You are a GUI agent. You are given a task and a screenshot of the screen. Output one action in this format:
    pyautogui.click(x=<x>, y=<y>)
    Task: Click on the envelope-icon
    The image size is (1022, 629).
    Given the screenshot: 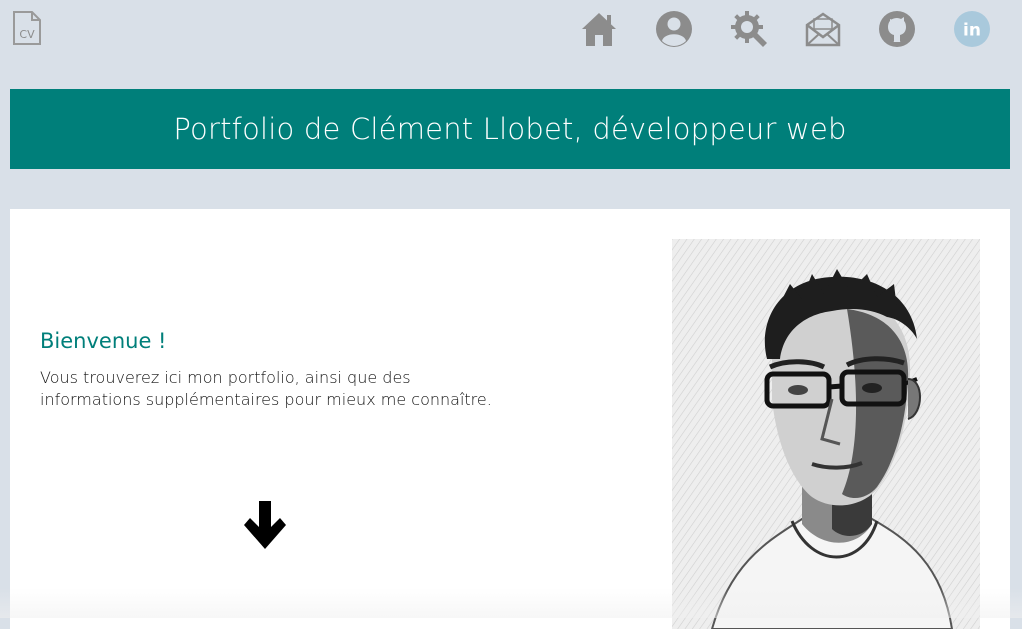 What is the action you would take?
    pyautogui.click(x=823, y=29)
    